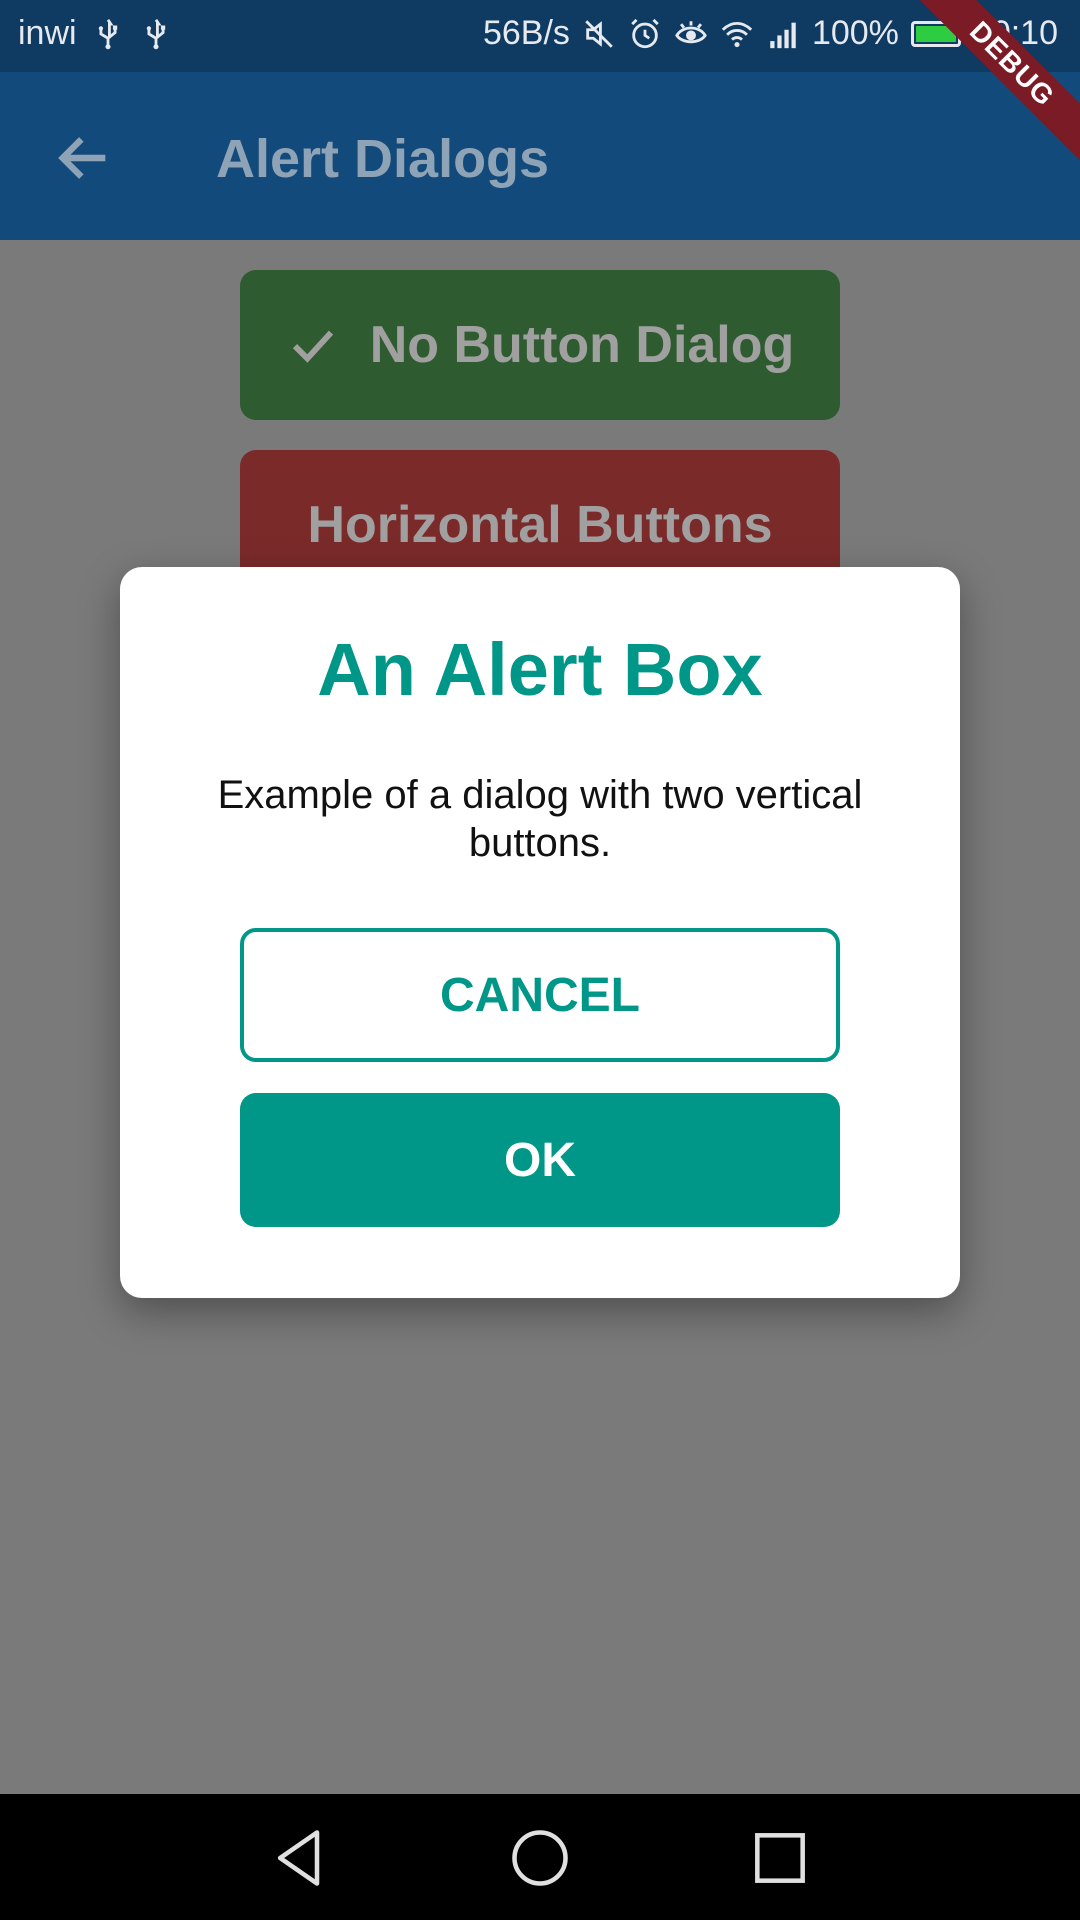 The height and width of the screenshot is (1920, 1080). I want to click on wifi-icon, so click(737, 34).